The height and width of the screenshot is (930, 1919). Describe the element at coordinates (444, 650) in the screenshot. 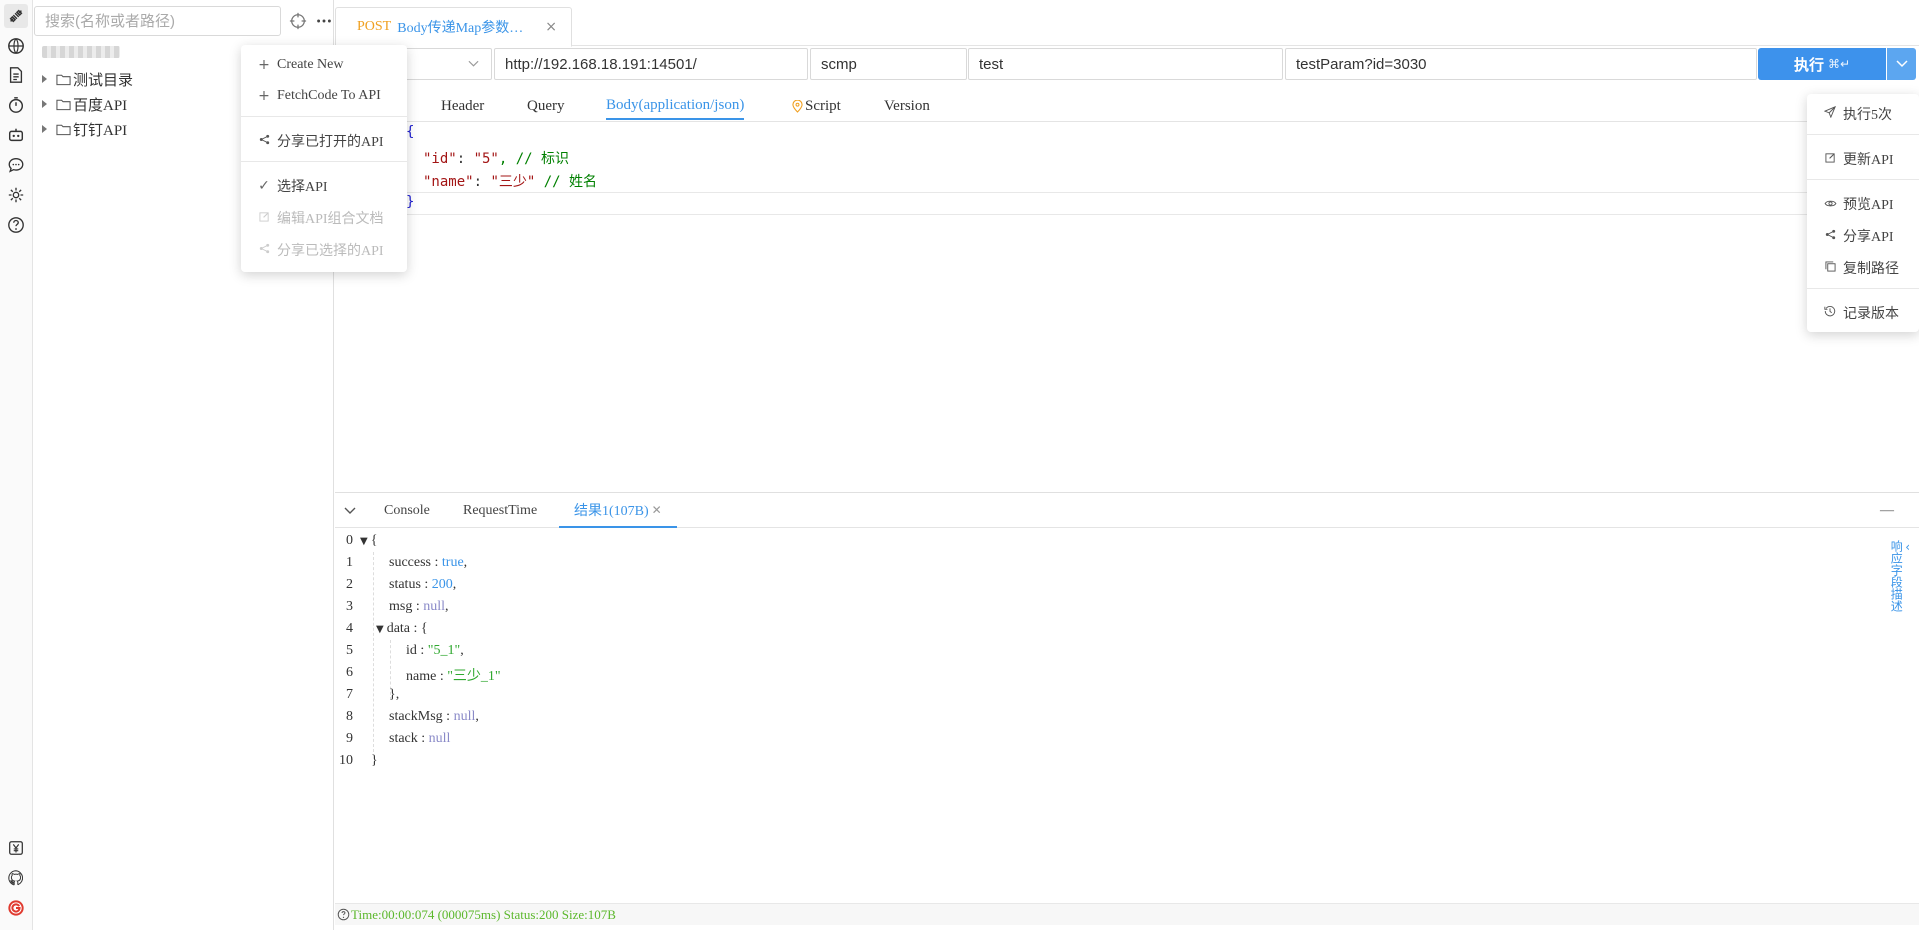

I see `json-value: "5_1"` at that location.